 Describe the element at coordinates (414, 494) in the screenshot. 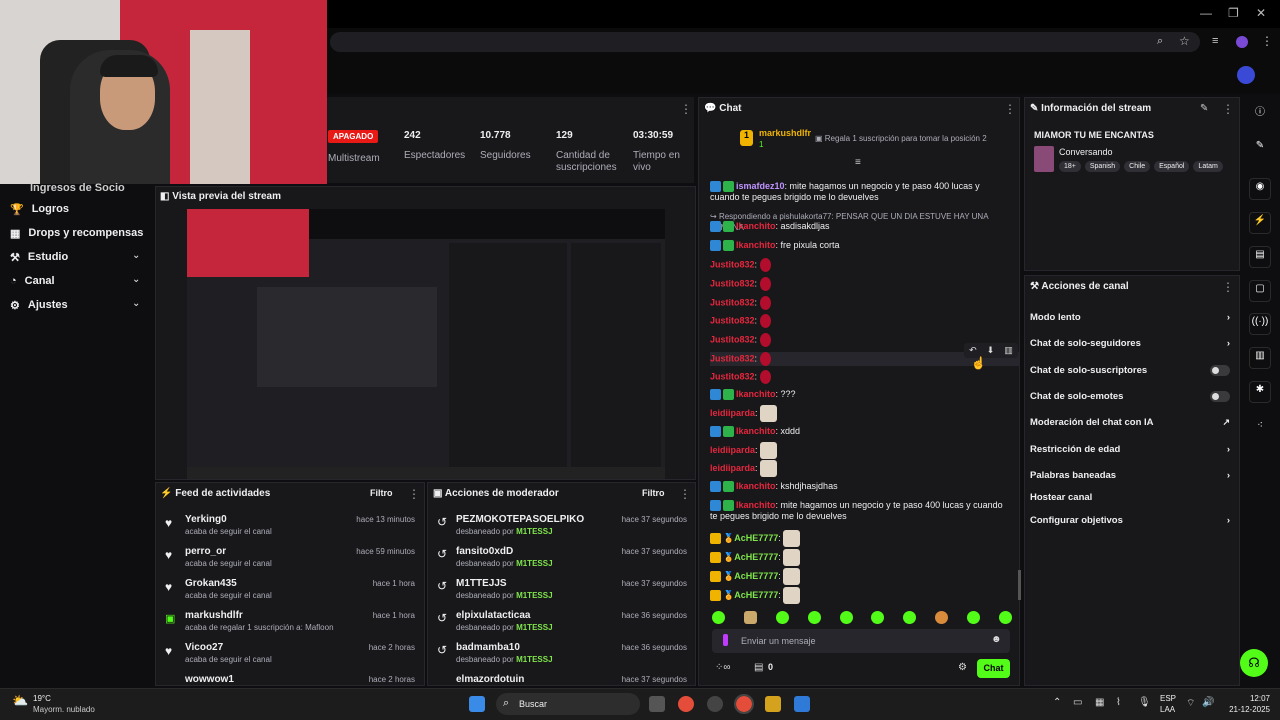

I see `feed-menu-icon: ⋮` at that location.